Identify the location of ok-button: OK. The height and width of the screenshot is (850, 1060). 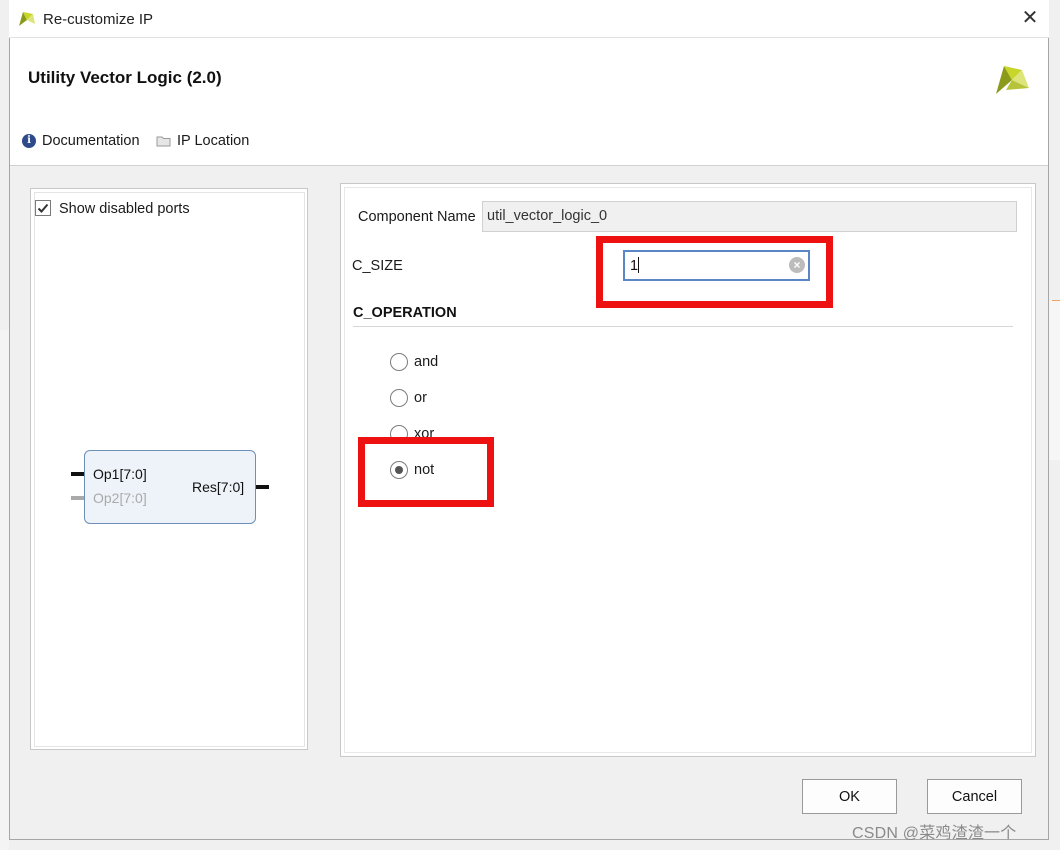
(849, 796).